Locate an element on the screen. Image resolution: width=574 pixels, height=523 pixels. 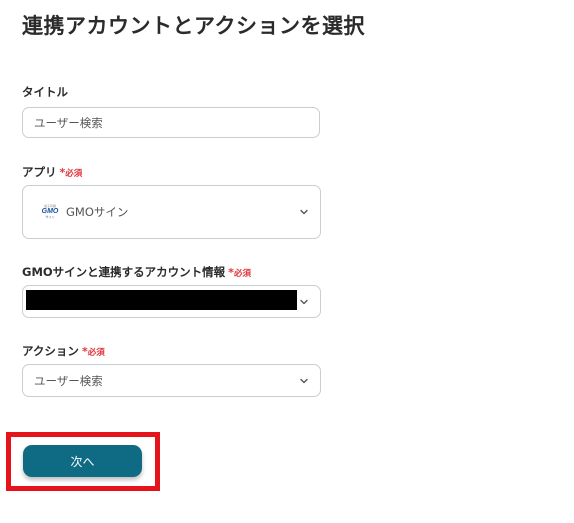
account-field-label: GMOサインと連携するアカウント情報 *必須 is located at coordinates (136, 272).